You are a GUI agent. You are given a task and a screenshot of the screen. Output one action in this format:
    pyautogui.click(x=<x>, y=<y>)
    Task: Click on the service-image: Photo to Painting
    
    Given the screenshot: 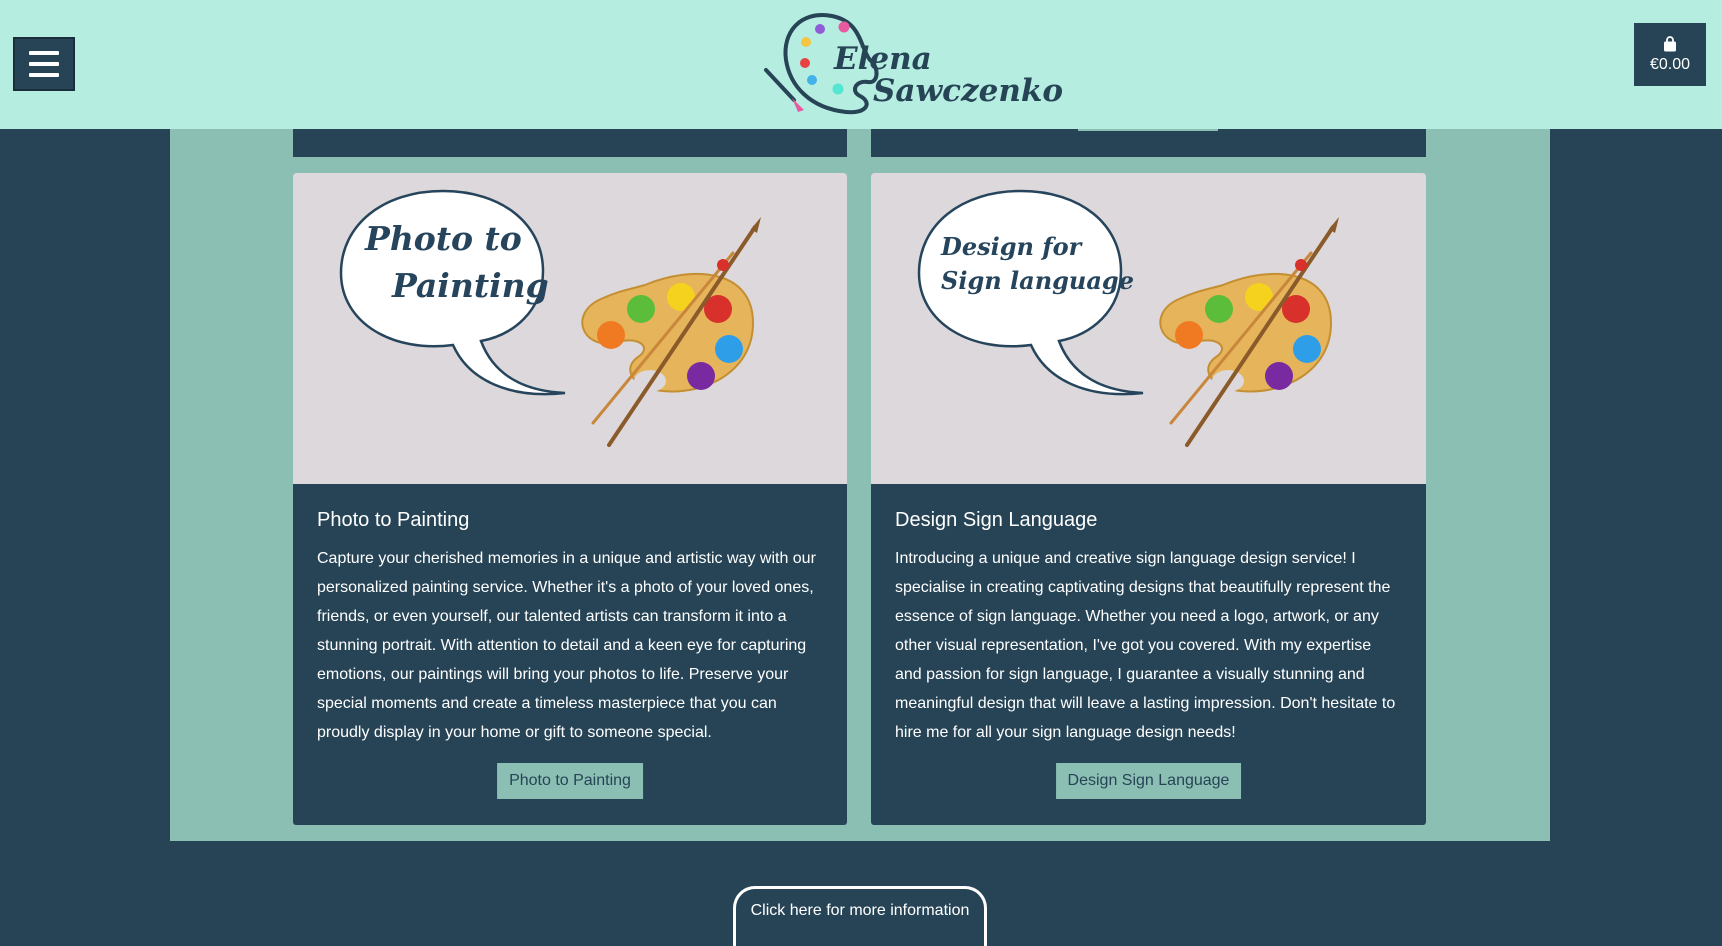 What is the action you would take?
    pyautogui.click(x=570, y=328)
    